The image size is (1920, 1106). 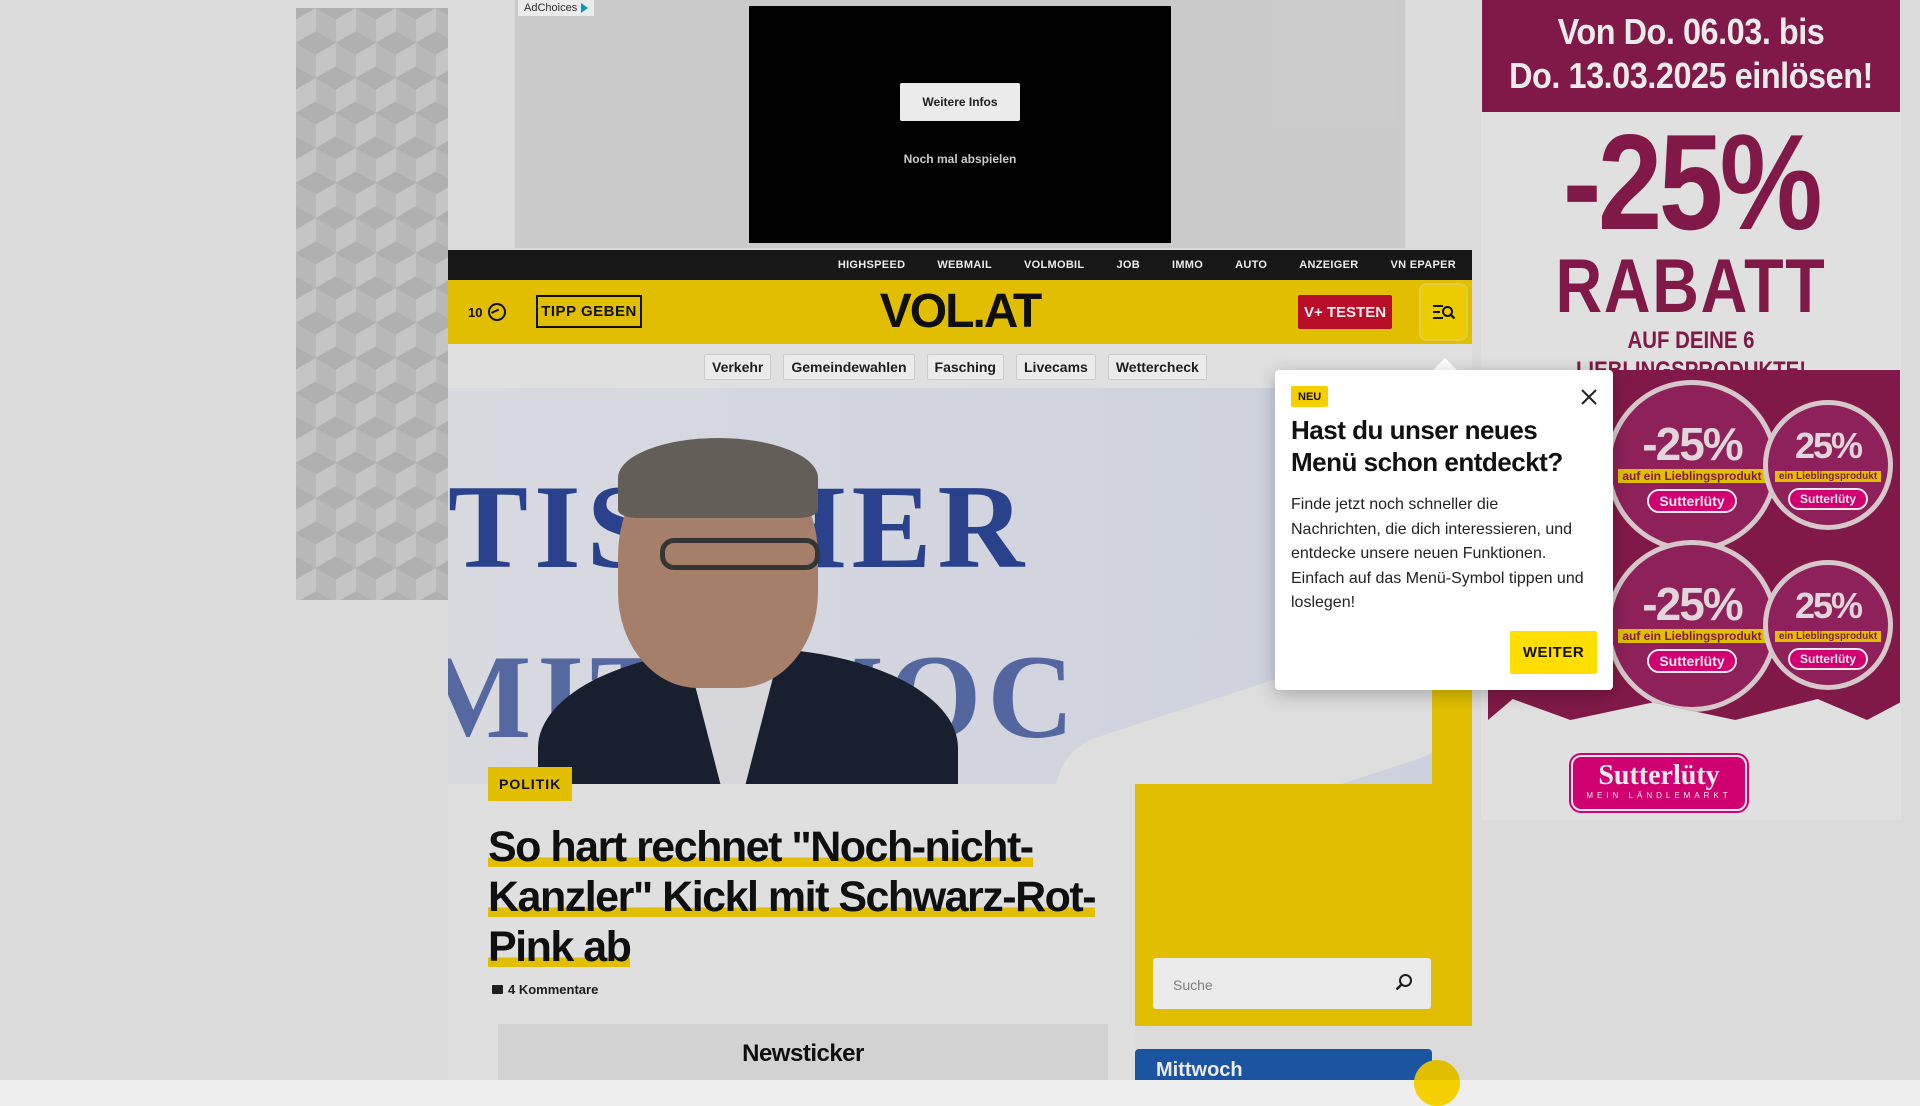 I want to click on popup-pointer, so click(x=1445, y=364).